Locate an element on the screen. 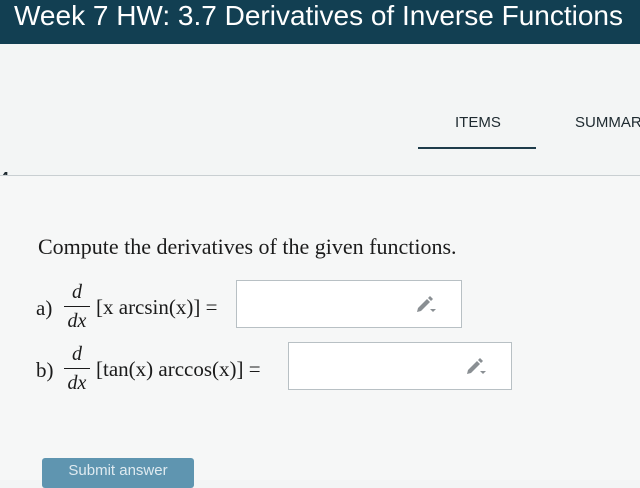 Image resolution: width=640 pixels, height=488 pixels. part-b-derivative-operator: d dx is located at coordinates (77, 368).